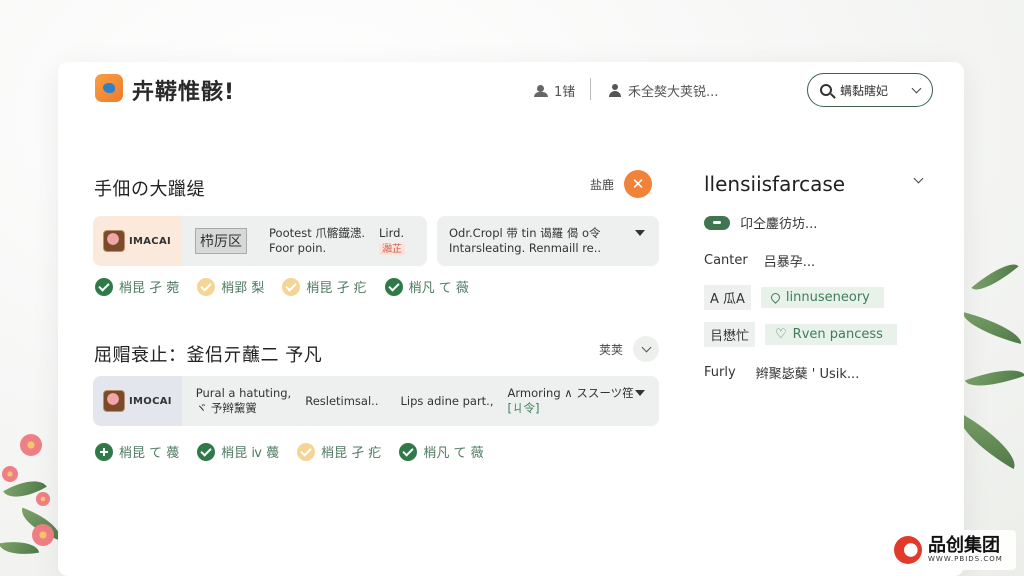  Describe the element at coordinates (864, 90) in the screenshot. I see `search-label: 螨黏瞎妃` at that location.